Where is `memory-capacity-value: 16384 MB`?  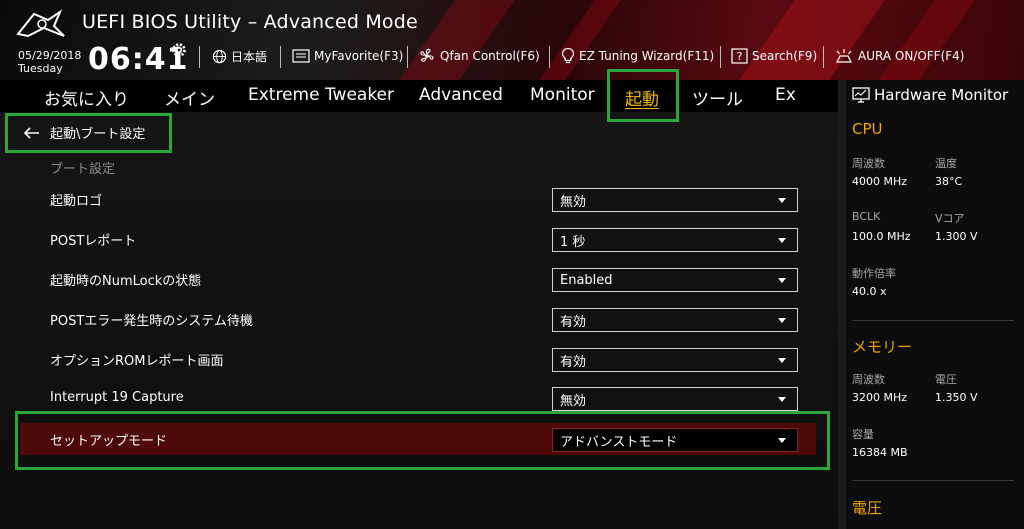
memory-capacity-value: 16384 MB is located at coordinates (880, 452).